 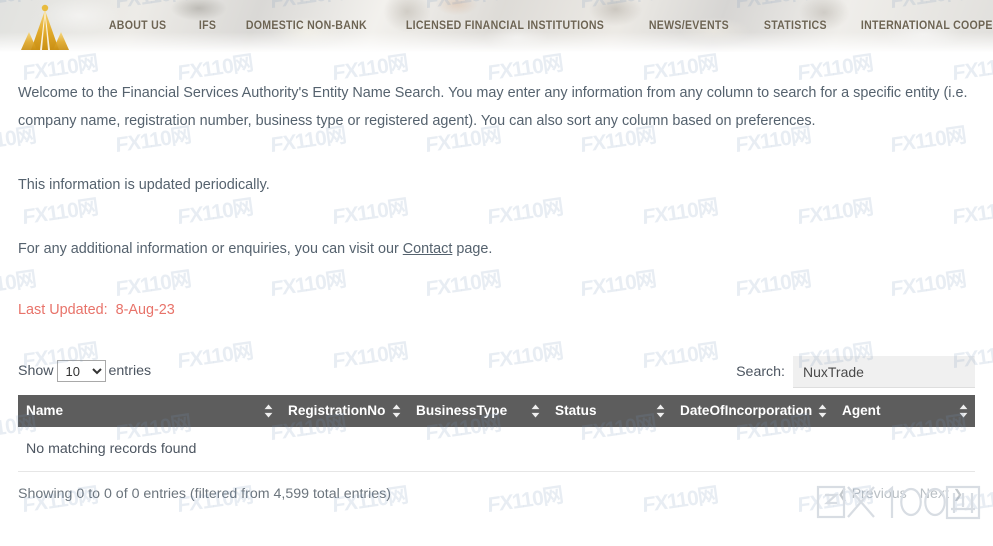 I want to click on previous-page-button: ❮ Previous, so click(x=872, y=494).